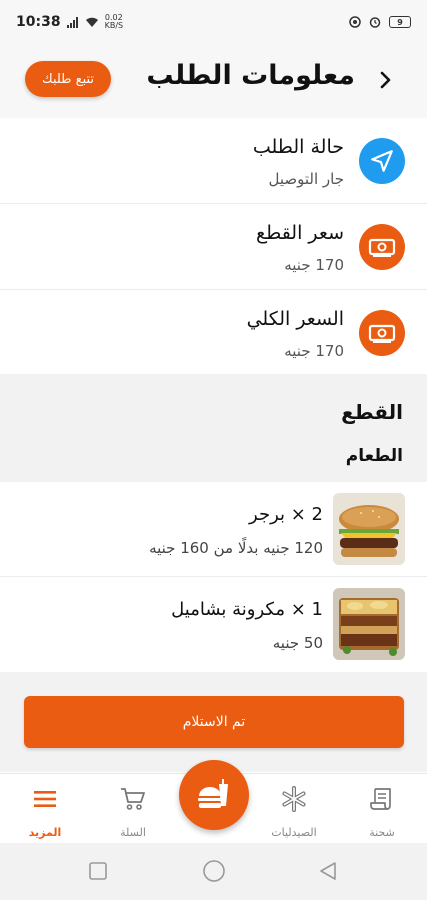 Image resolution: width=427 pixels, height=900 pixels. Describe the element at coordinates (369, 529) in the screenshot. I see `burger-image` at that location.